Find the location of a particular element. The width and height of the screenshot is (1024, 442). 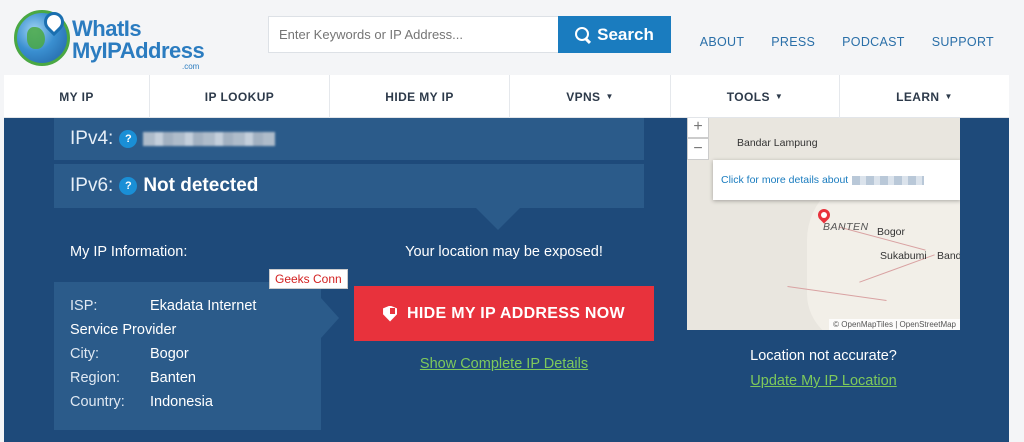

city-value: Bogor is located at coordinates (169, 354).